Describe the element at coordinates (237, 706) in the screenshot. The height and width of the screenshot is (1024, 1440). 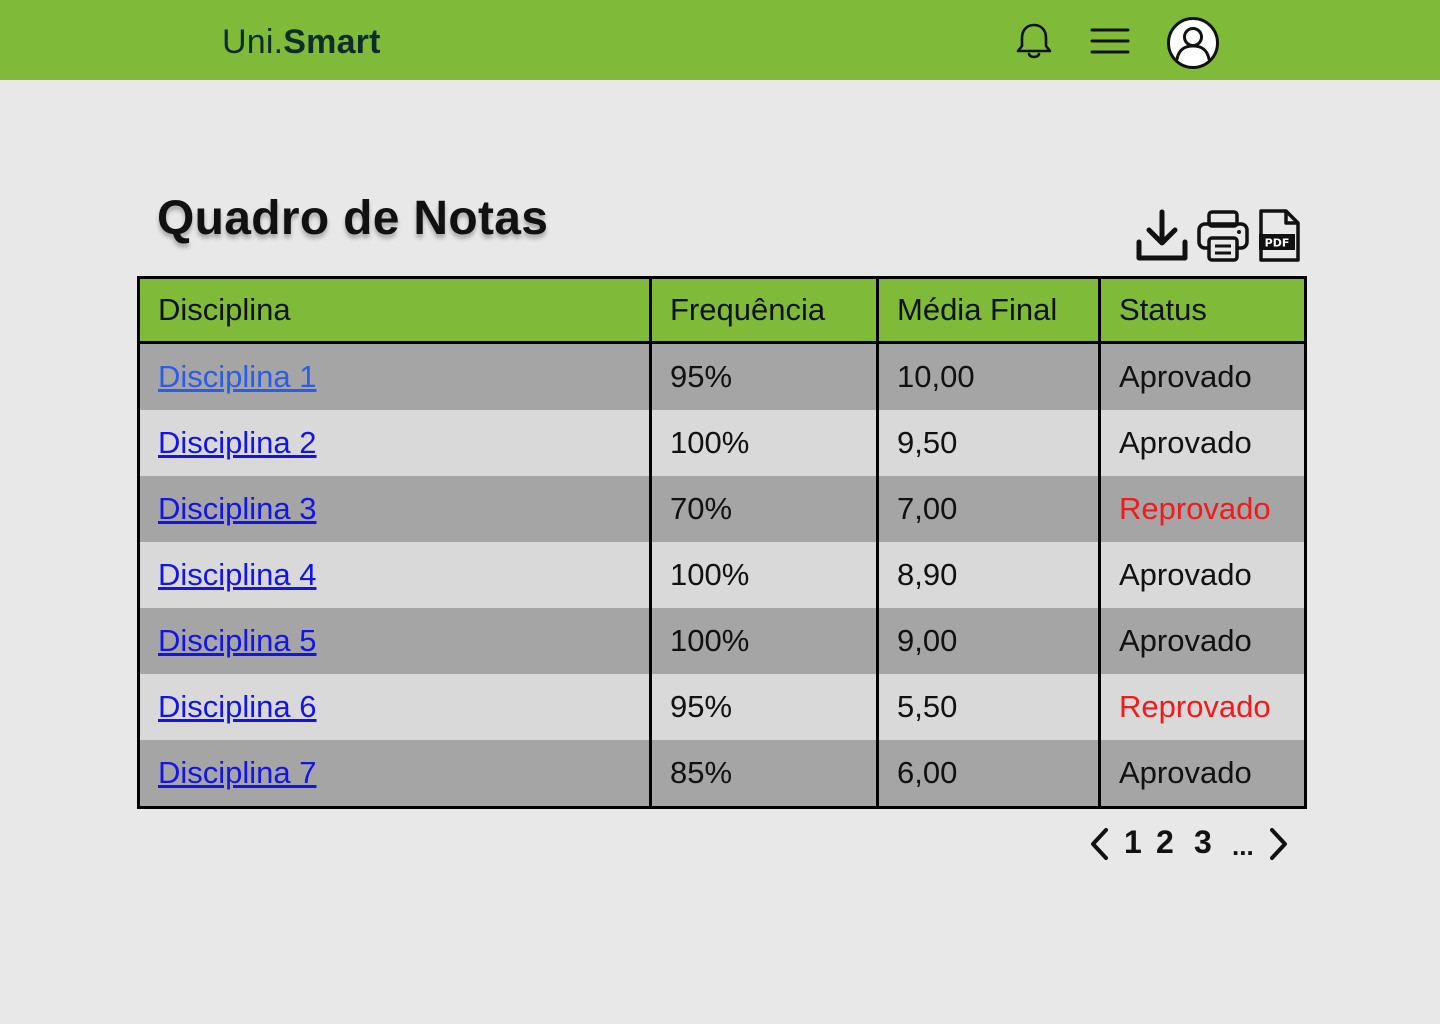
I see `disciplina-link: Disciplina 6` at that location.